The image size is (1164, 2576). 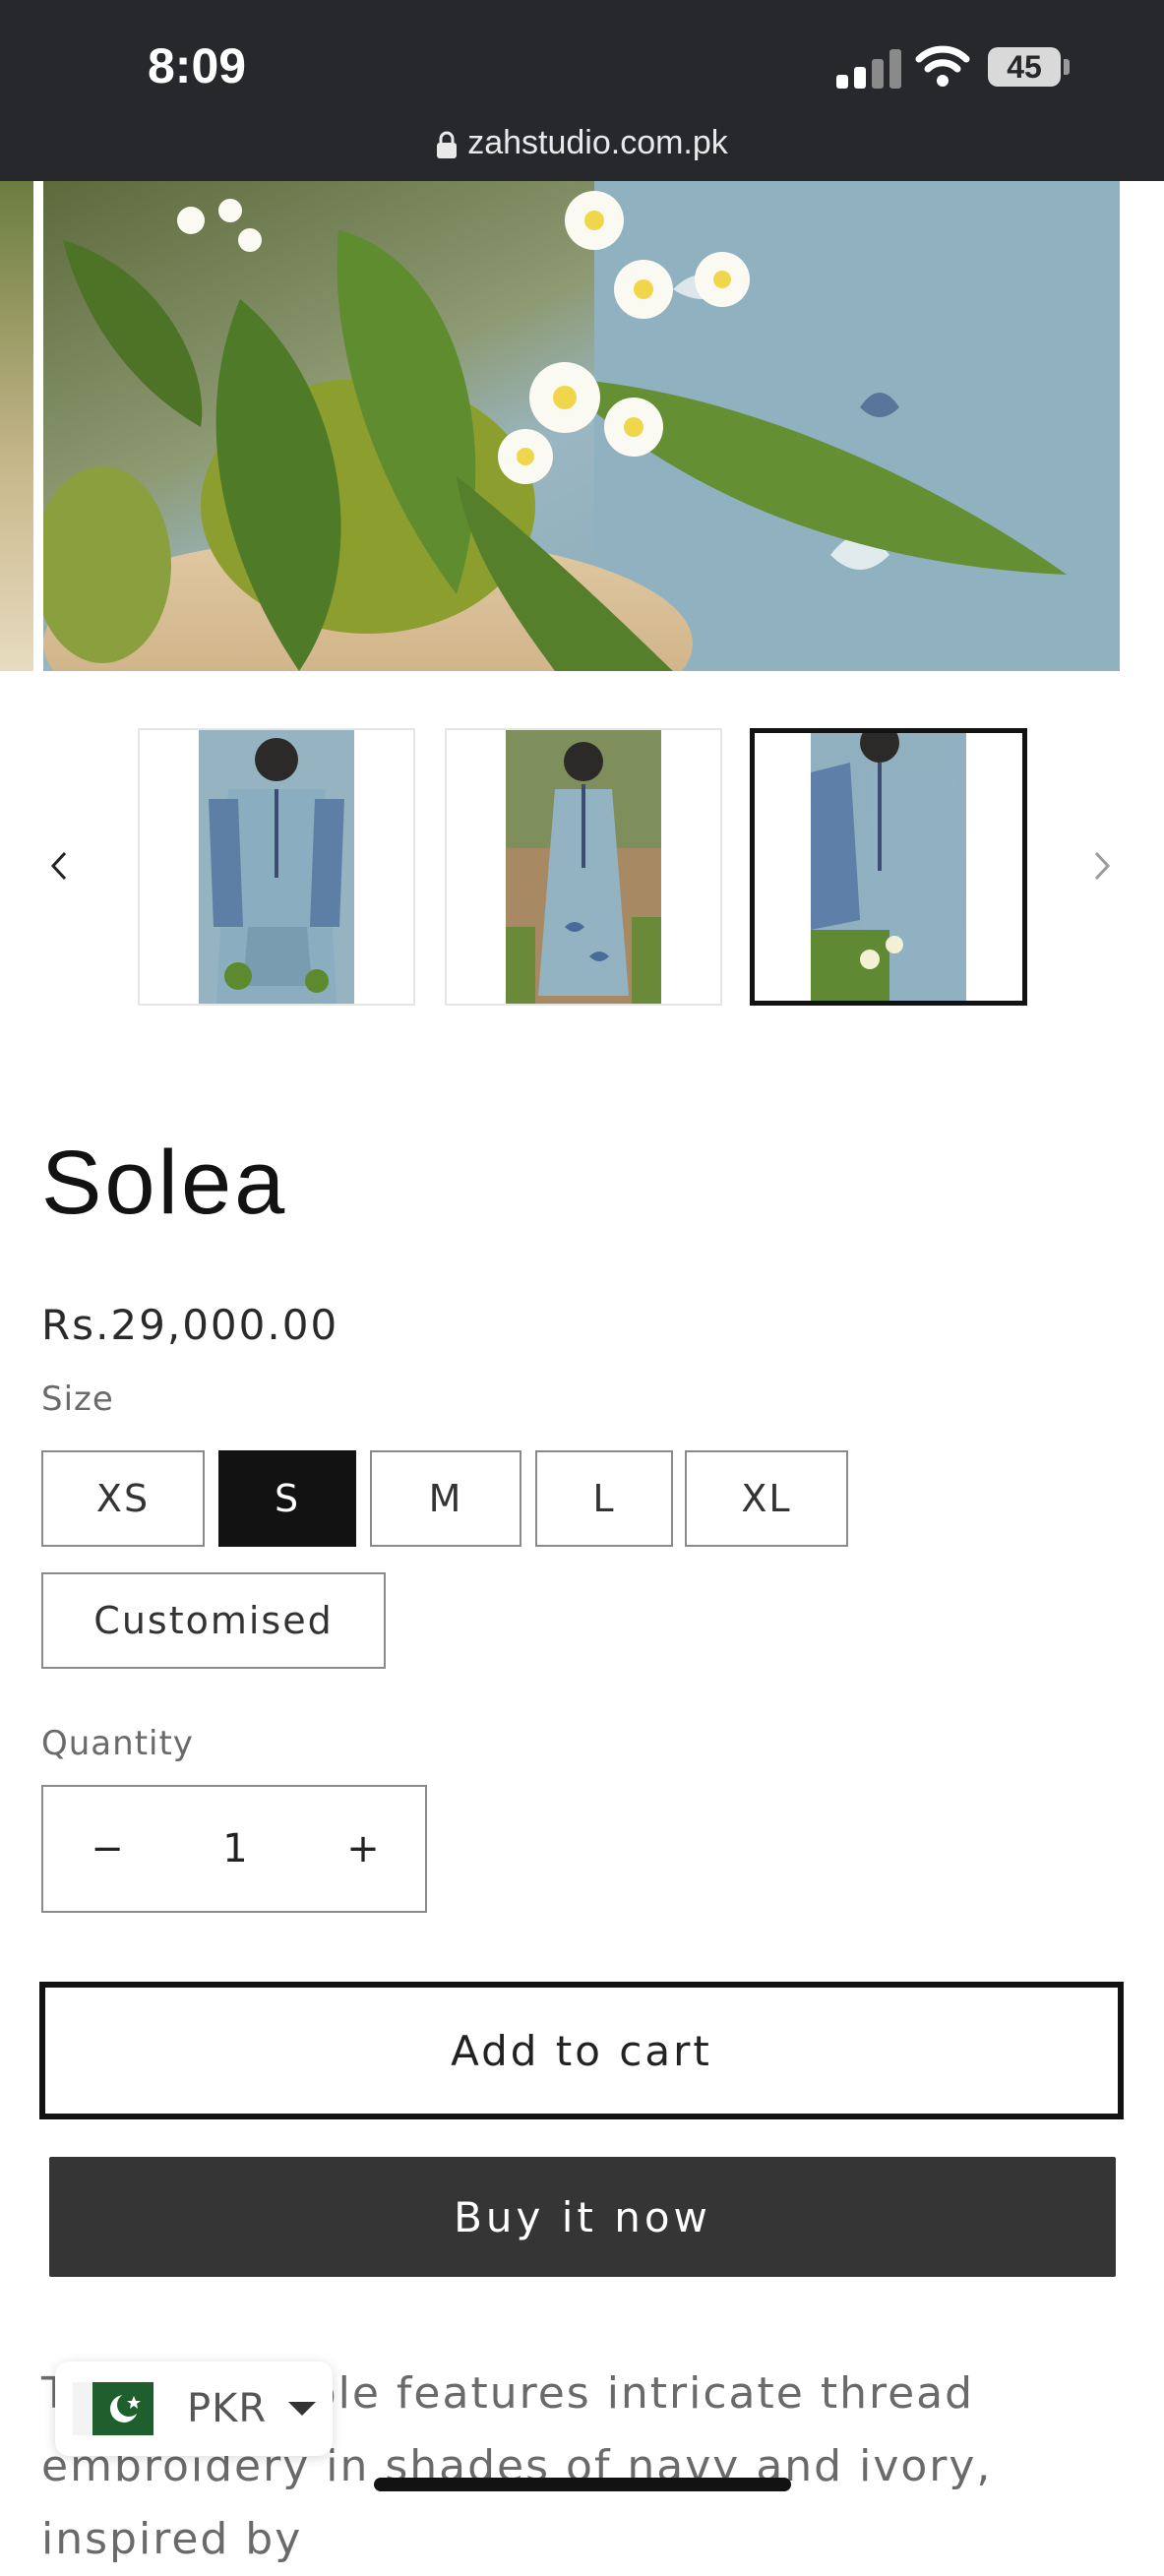 I want to click on gallery-prev-button, so click(x=59, y=865).